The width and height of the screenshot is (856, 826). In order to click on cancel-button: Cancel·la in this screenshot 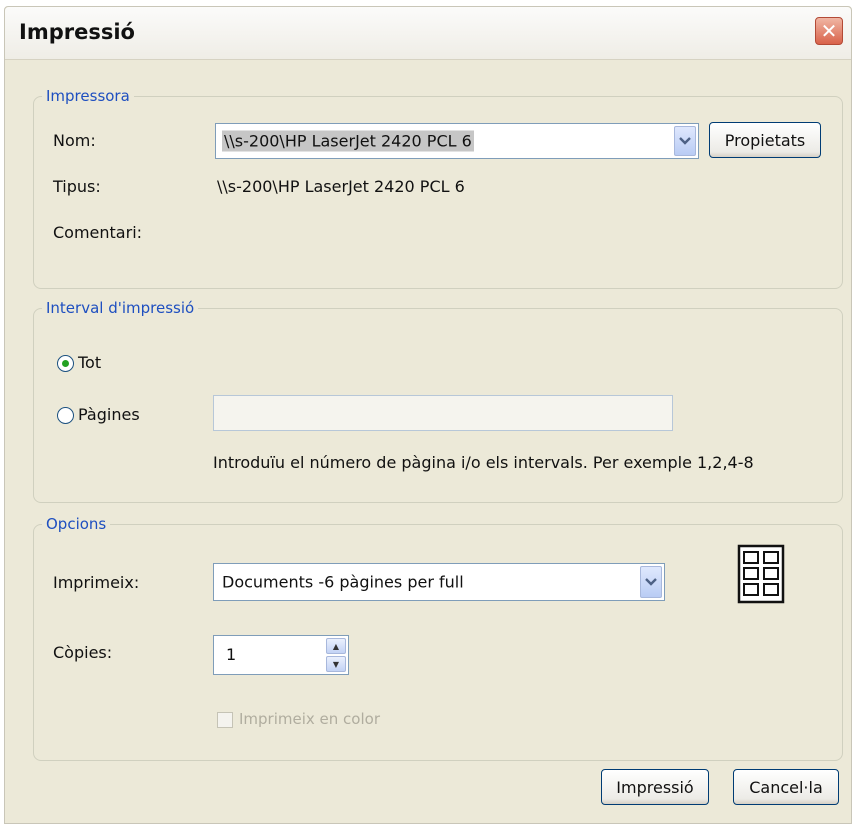, I will do `click(786, 787)`.